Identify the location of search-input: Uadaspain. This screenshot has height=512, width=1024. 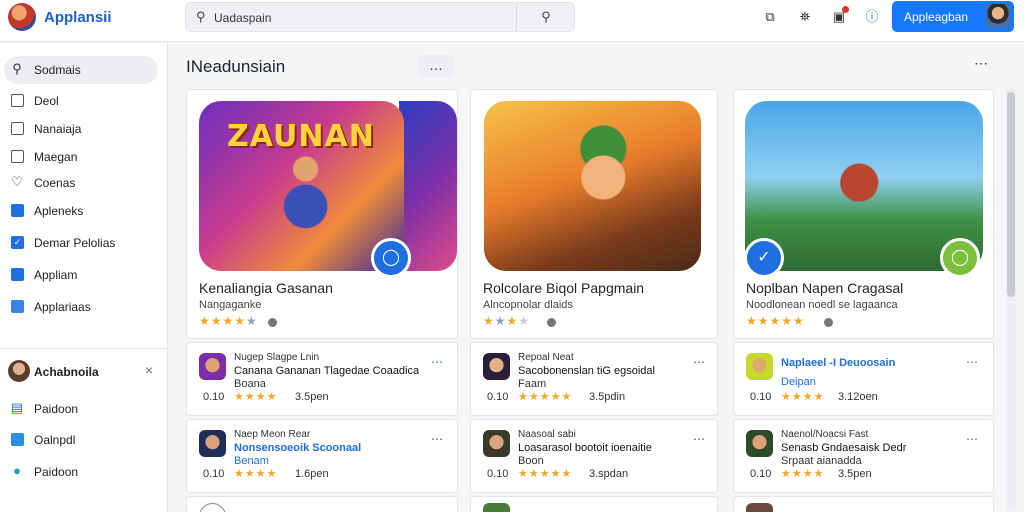
(242, 18).